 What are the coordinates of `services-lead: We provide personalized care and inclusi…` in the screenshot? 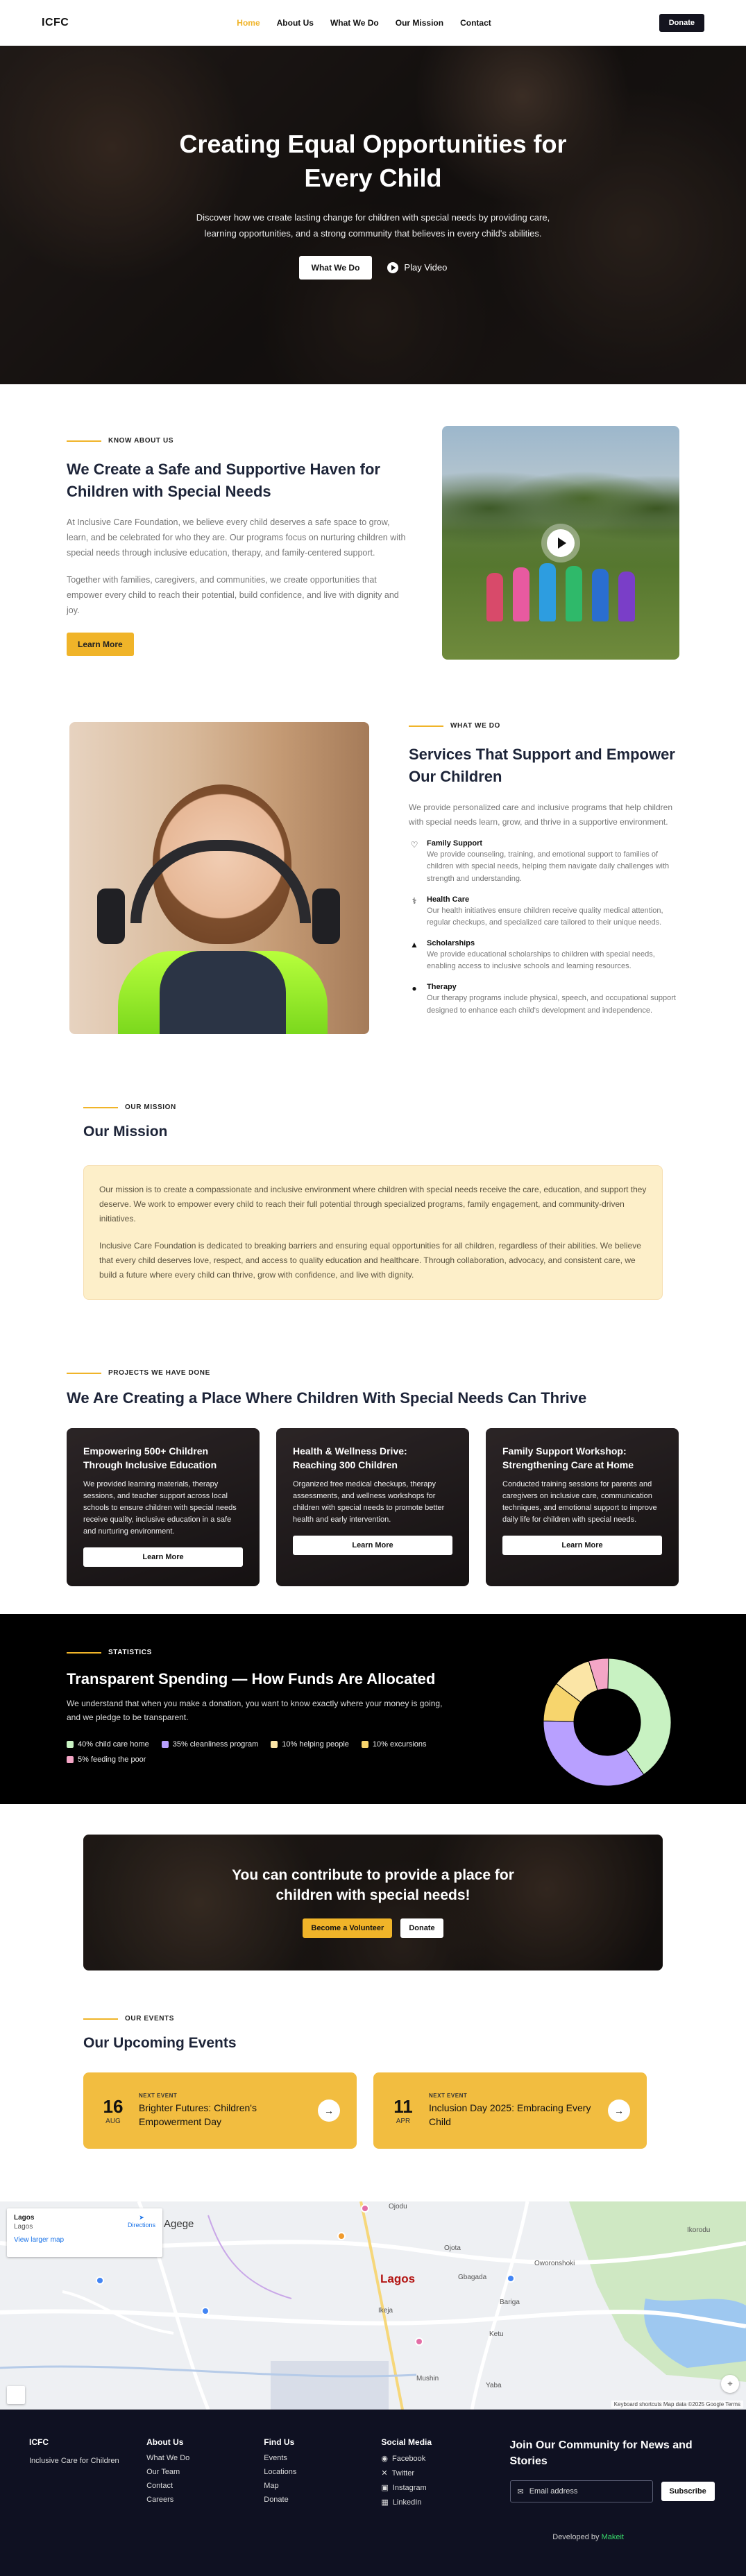 It's located at (540, 814).